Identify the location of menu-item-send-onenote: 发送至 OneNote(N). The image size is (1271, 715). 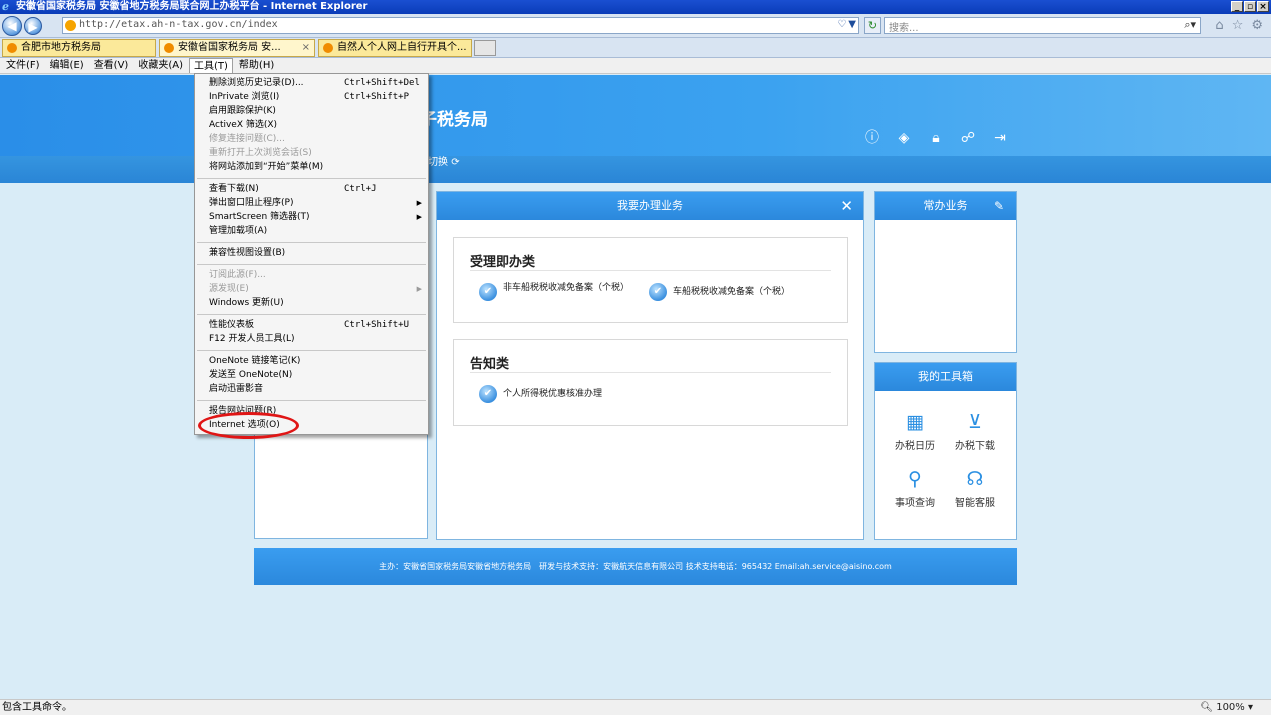
(311, 375).